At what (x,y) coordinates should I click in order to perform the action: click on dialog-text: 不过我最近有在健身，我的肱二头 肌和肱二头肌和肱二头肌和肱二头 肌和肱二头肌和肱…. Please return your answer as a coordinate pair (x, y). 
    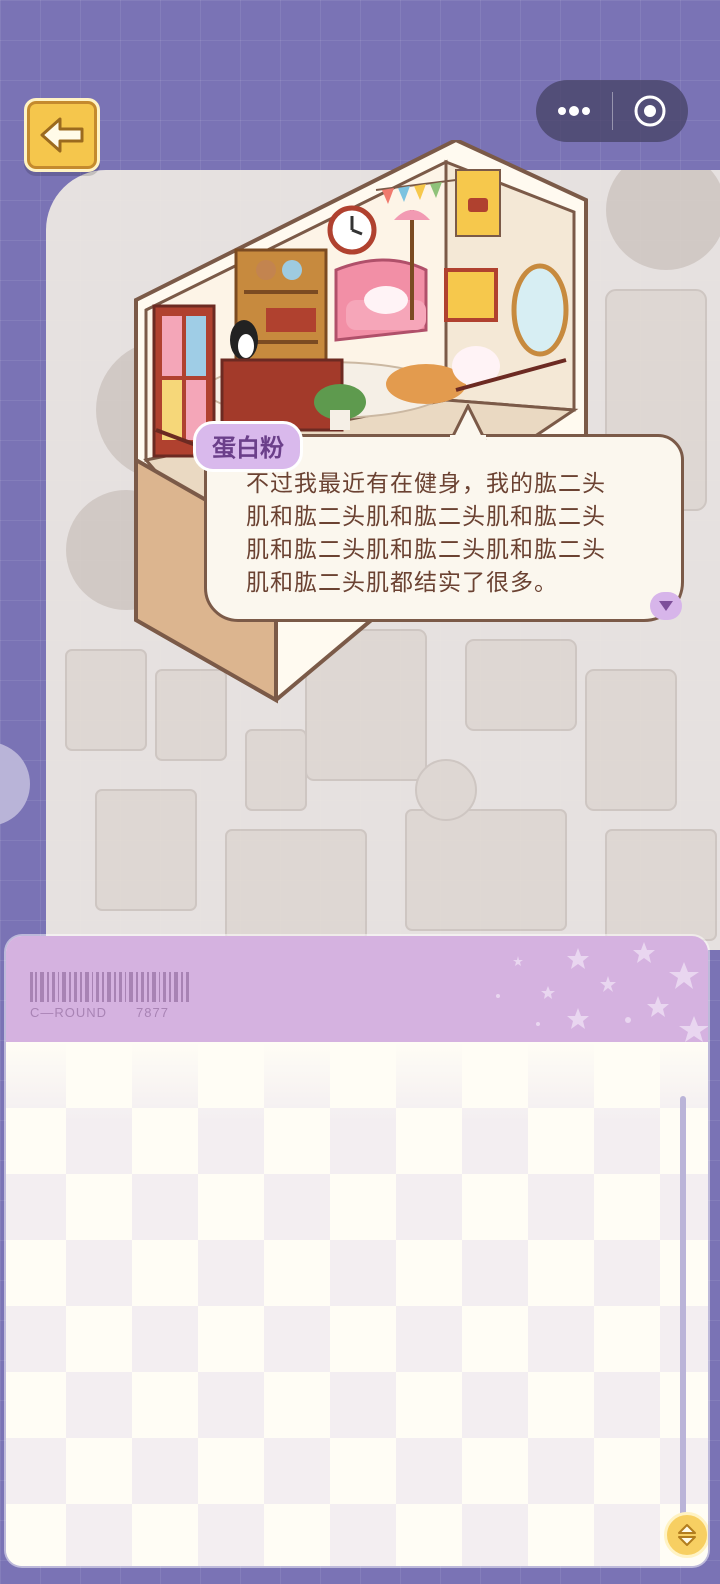
    Looking at the image, I should click on (446, 534).